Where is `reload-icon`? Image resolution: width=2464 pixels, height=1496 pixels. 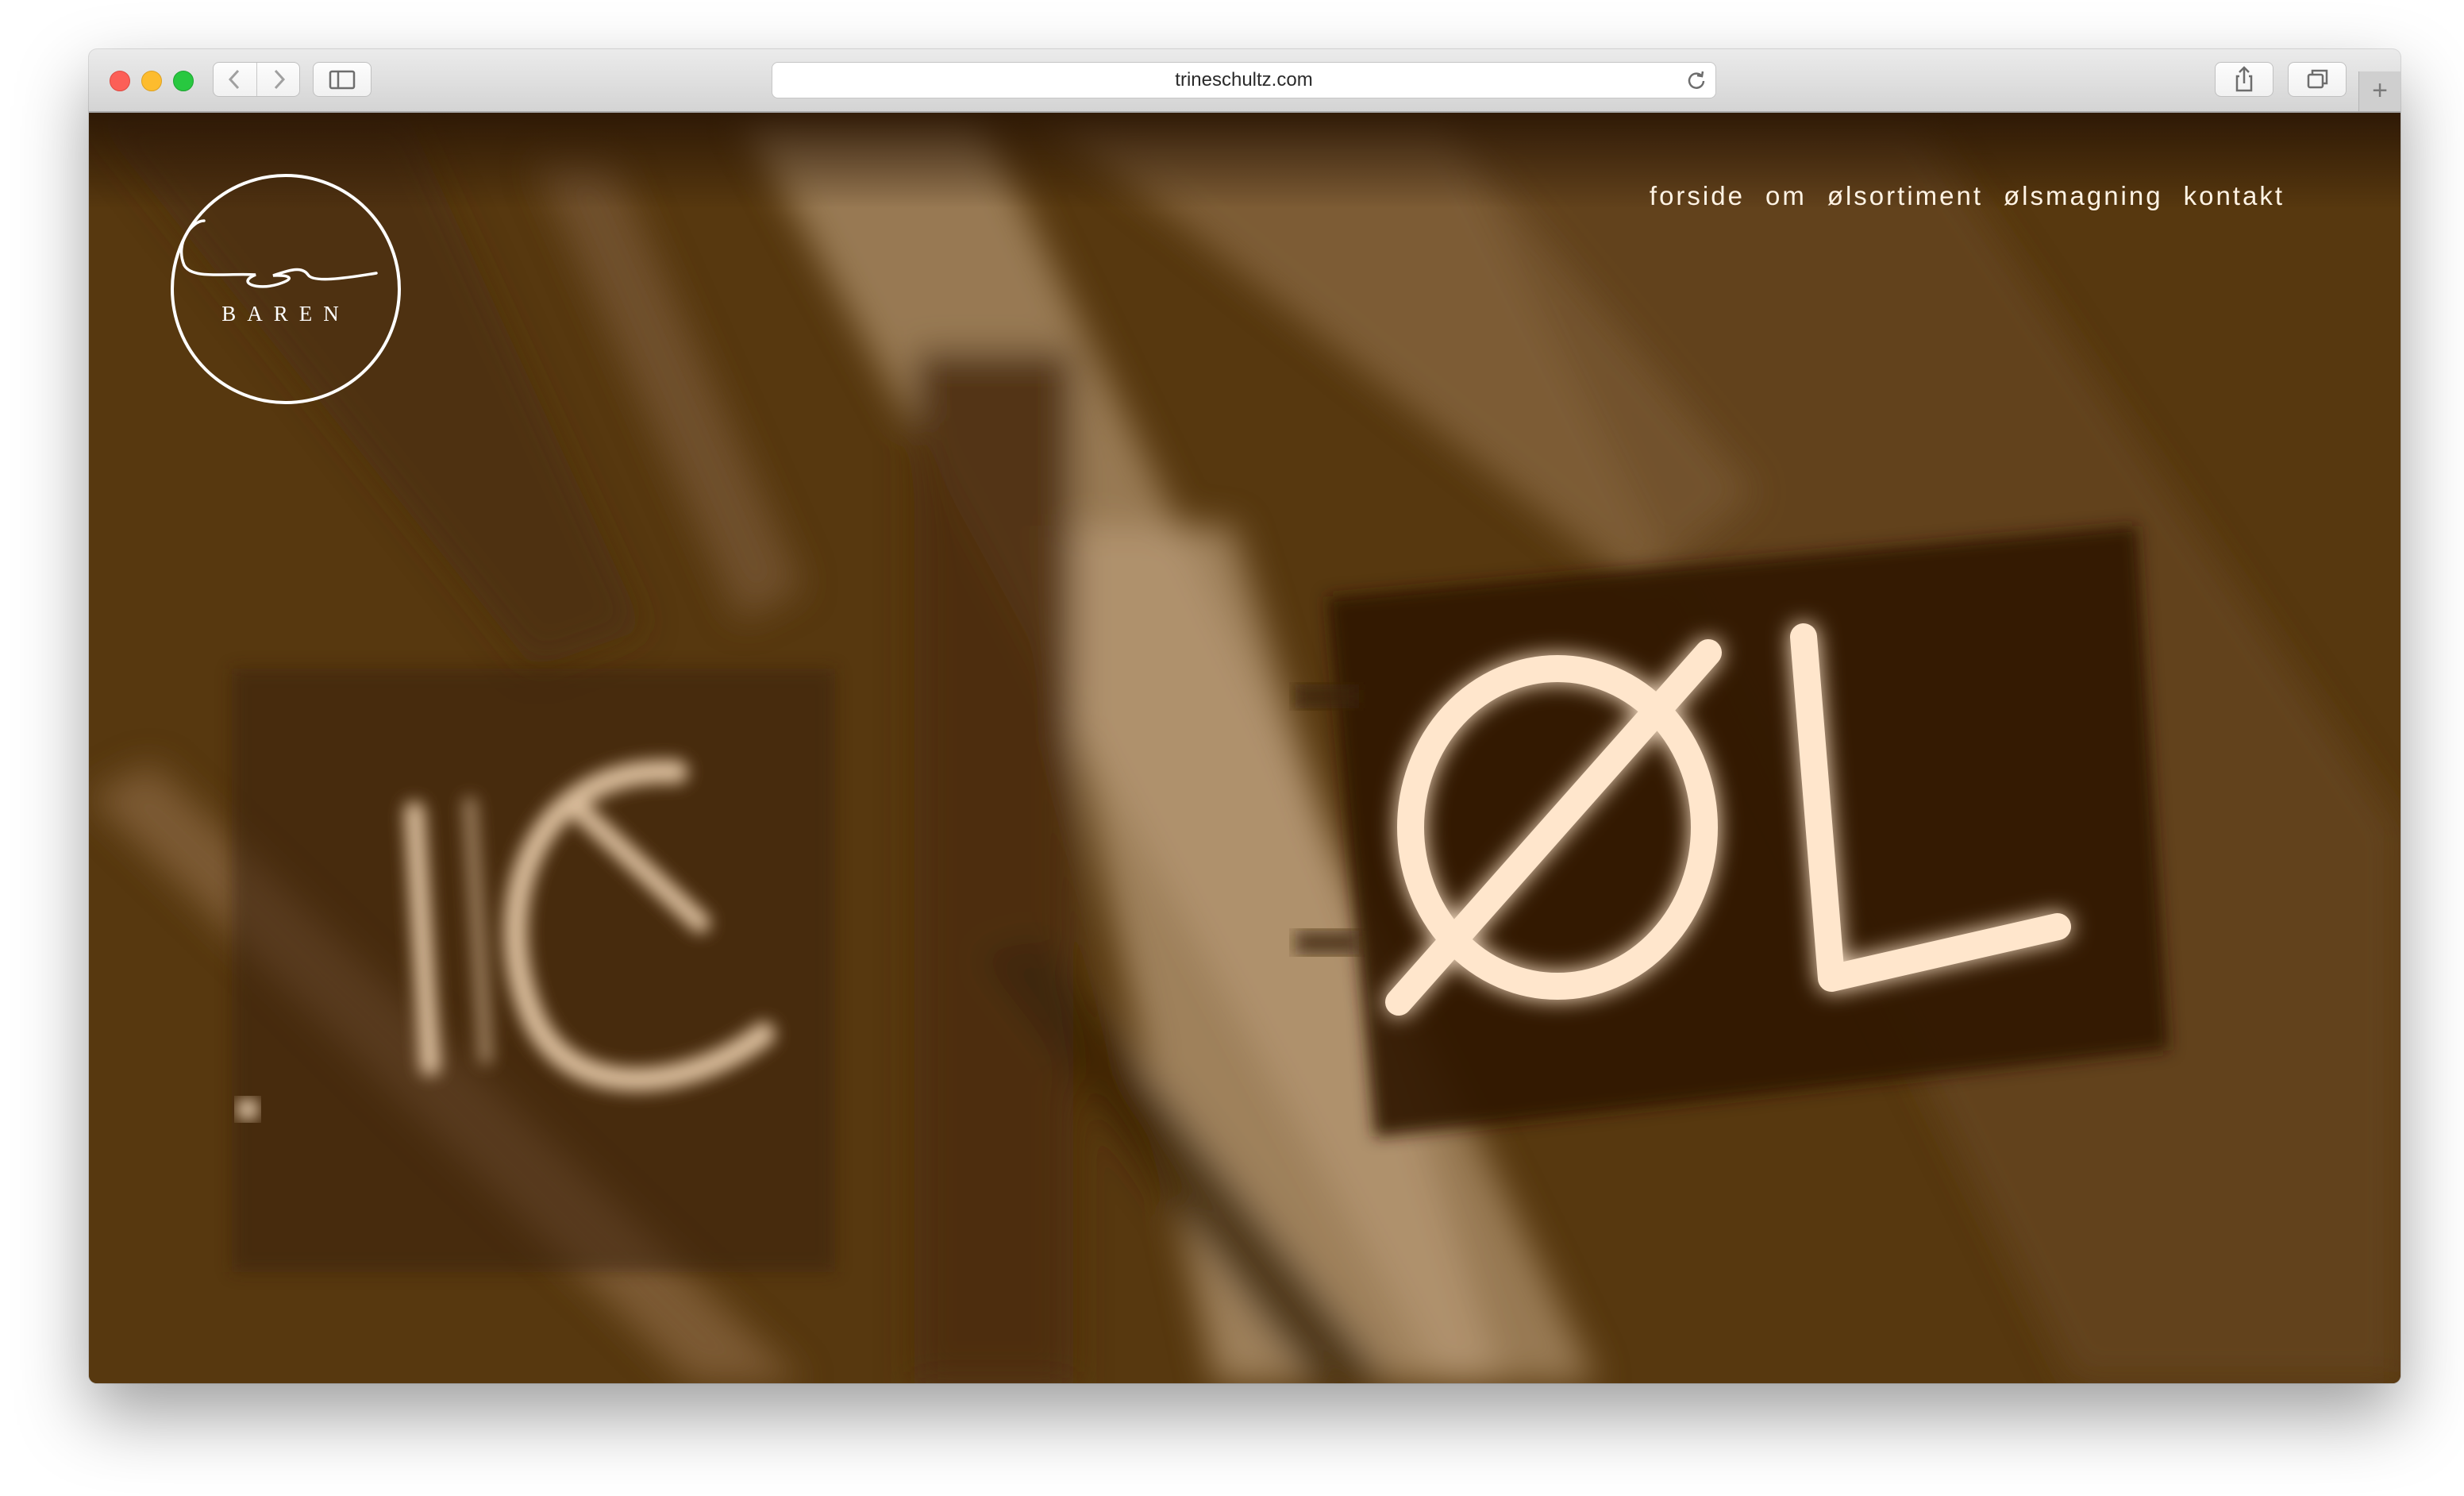 reload-icon is located at coordinates (1696, 80).